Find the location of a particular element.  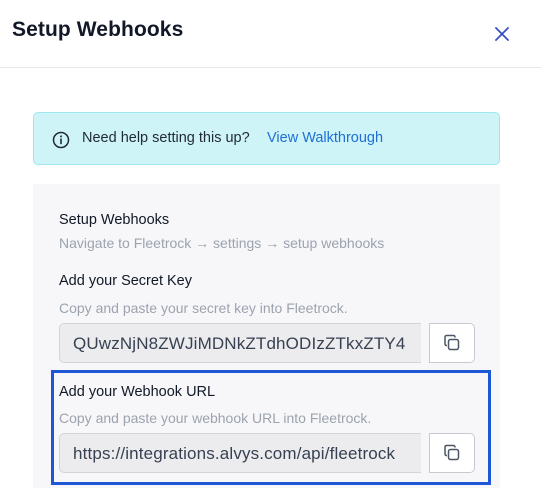

secret-key-heading: Add your Secret Key is located at coordinates (125, 281).